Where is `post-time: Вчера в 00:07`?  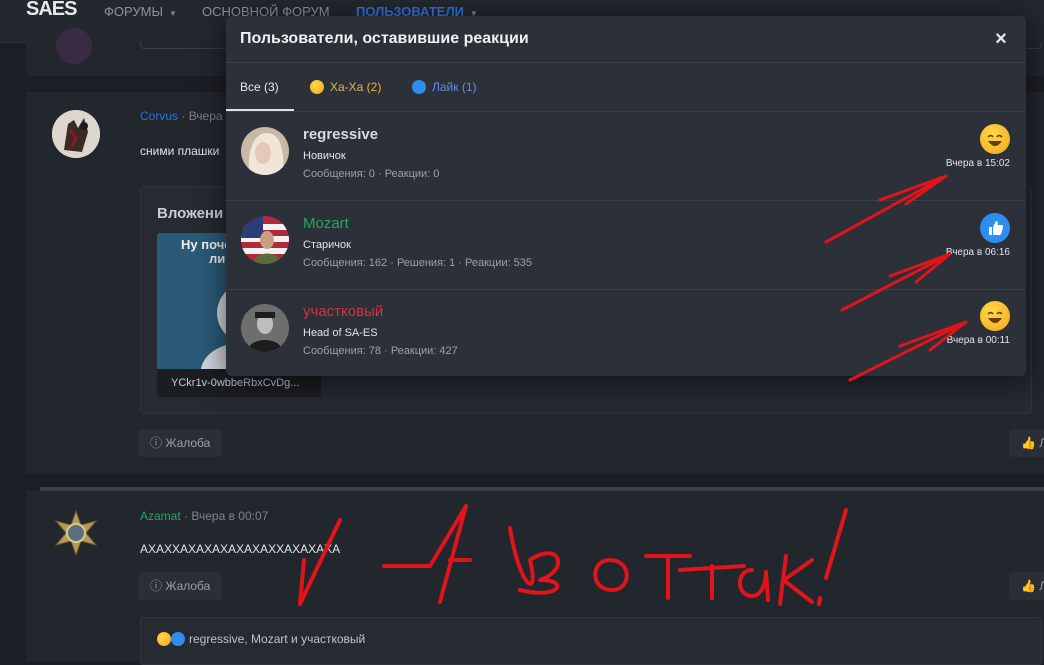
post-time: Вчера в 00:07 is located at coordinates (229, 516).